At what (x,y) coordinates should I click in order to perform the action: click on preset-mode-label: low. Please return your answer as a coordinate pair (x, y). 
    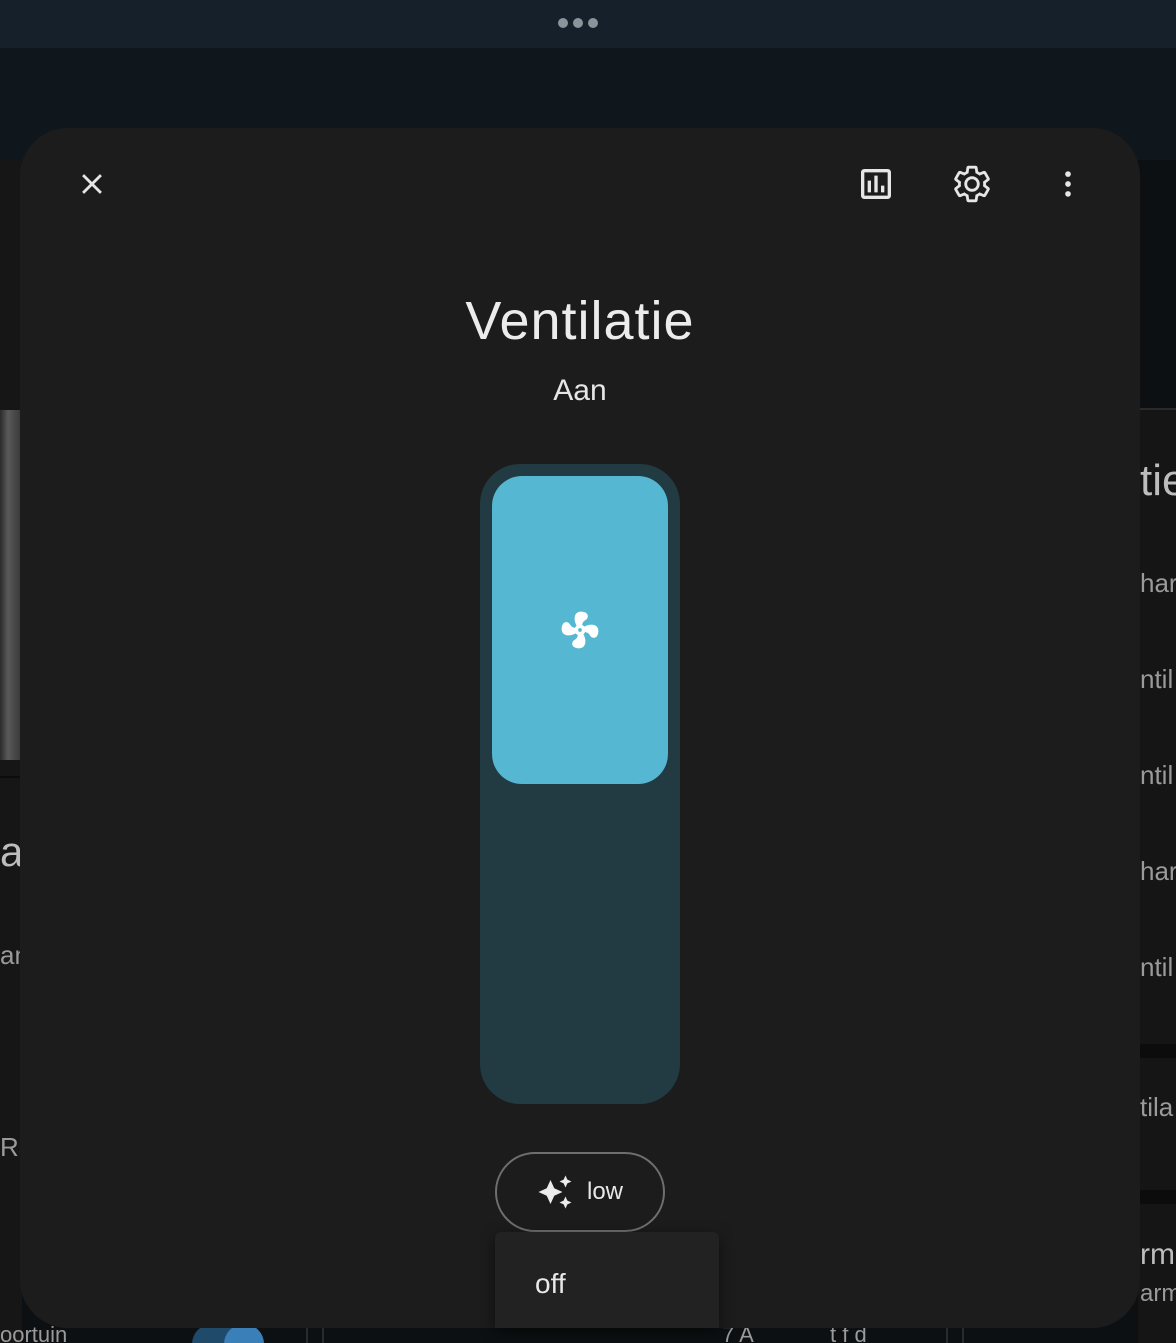
    Looking at the image, I should click on (604, 1191).